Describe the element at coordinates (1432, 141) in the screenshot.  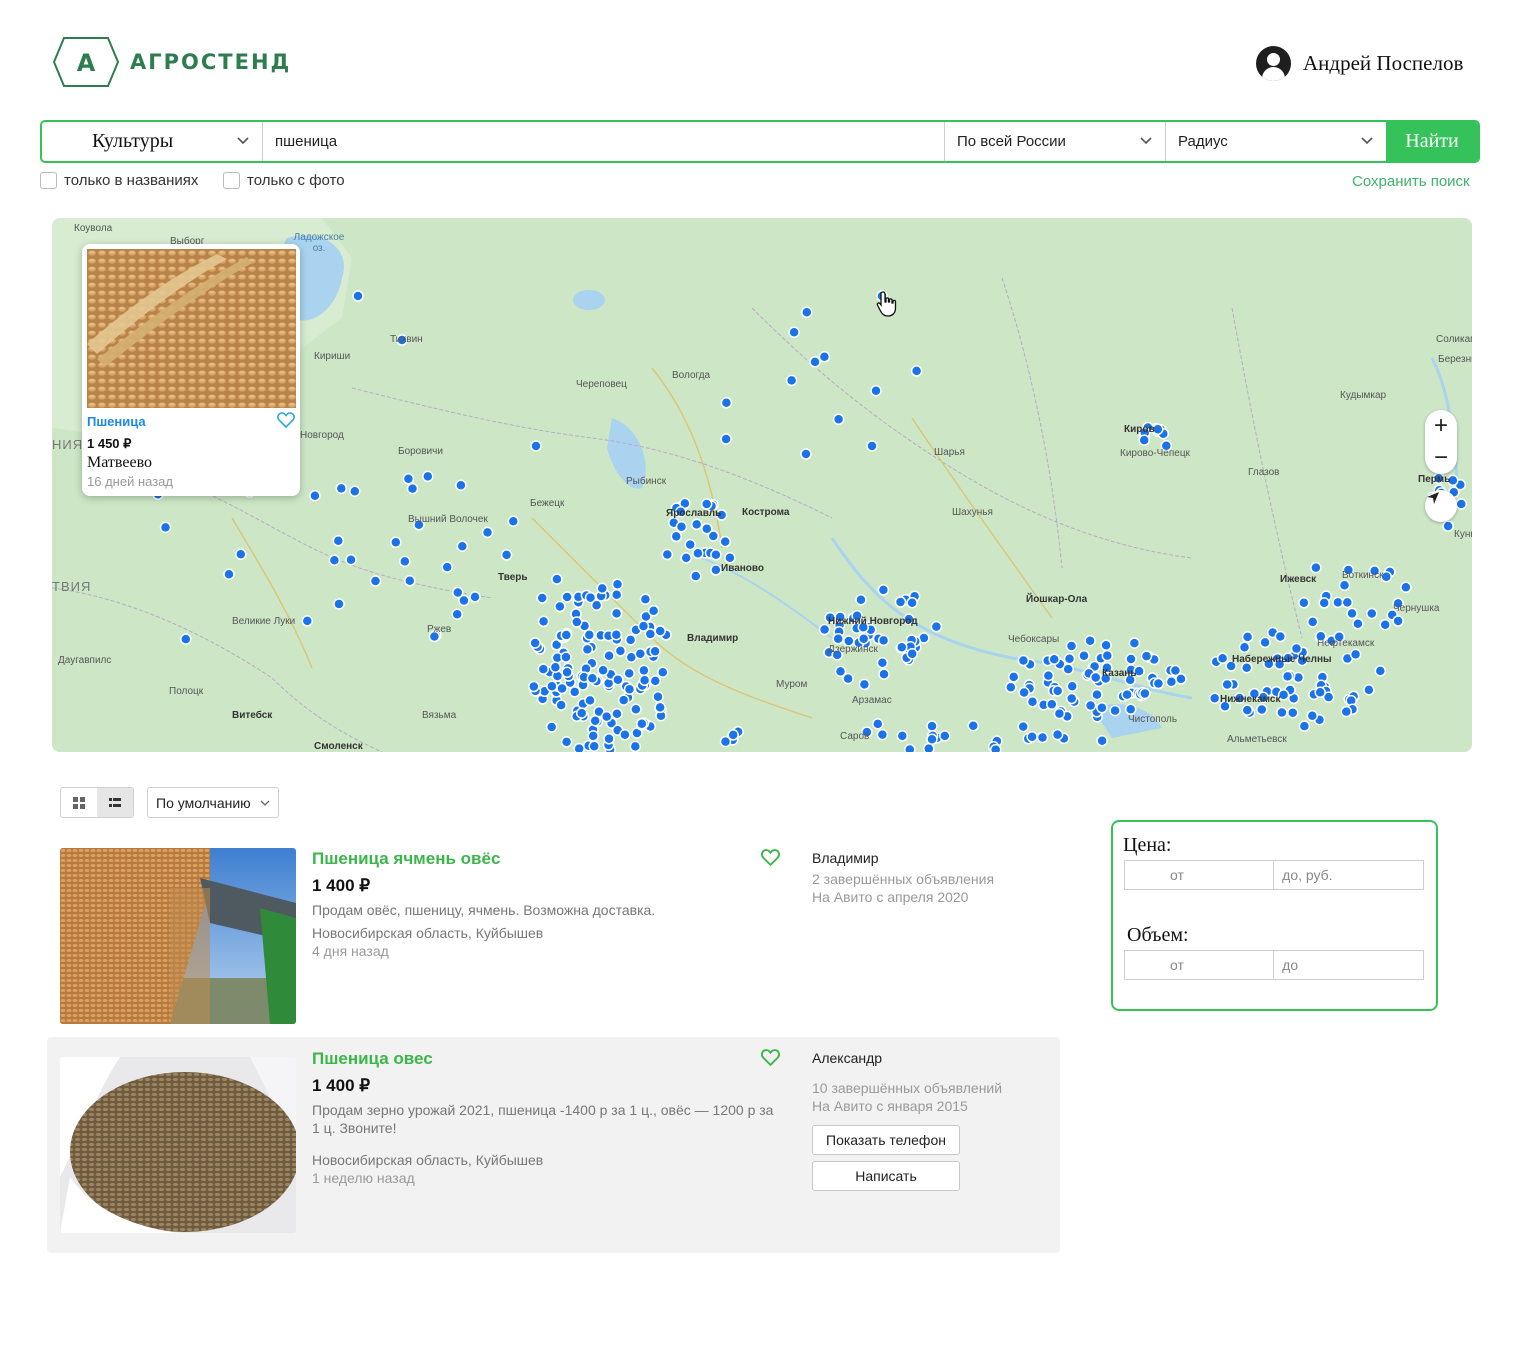
I see `search-button: Найти` at that location.